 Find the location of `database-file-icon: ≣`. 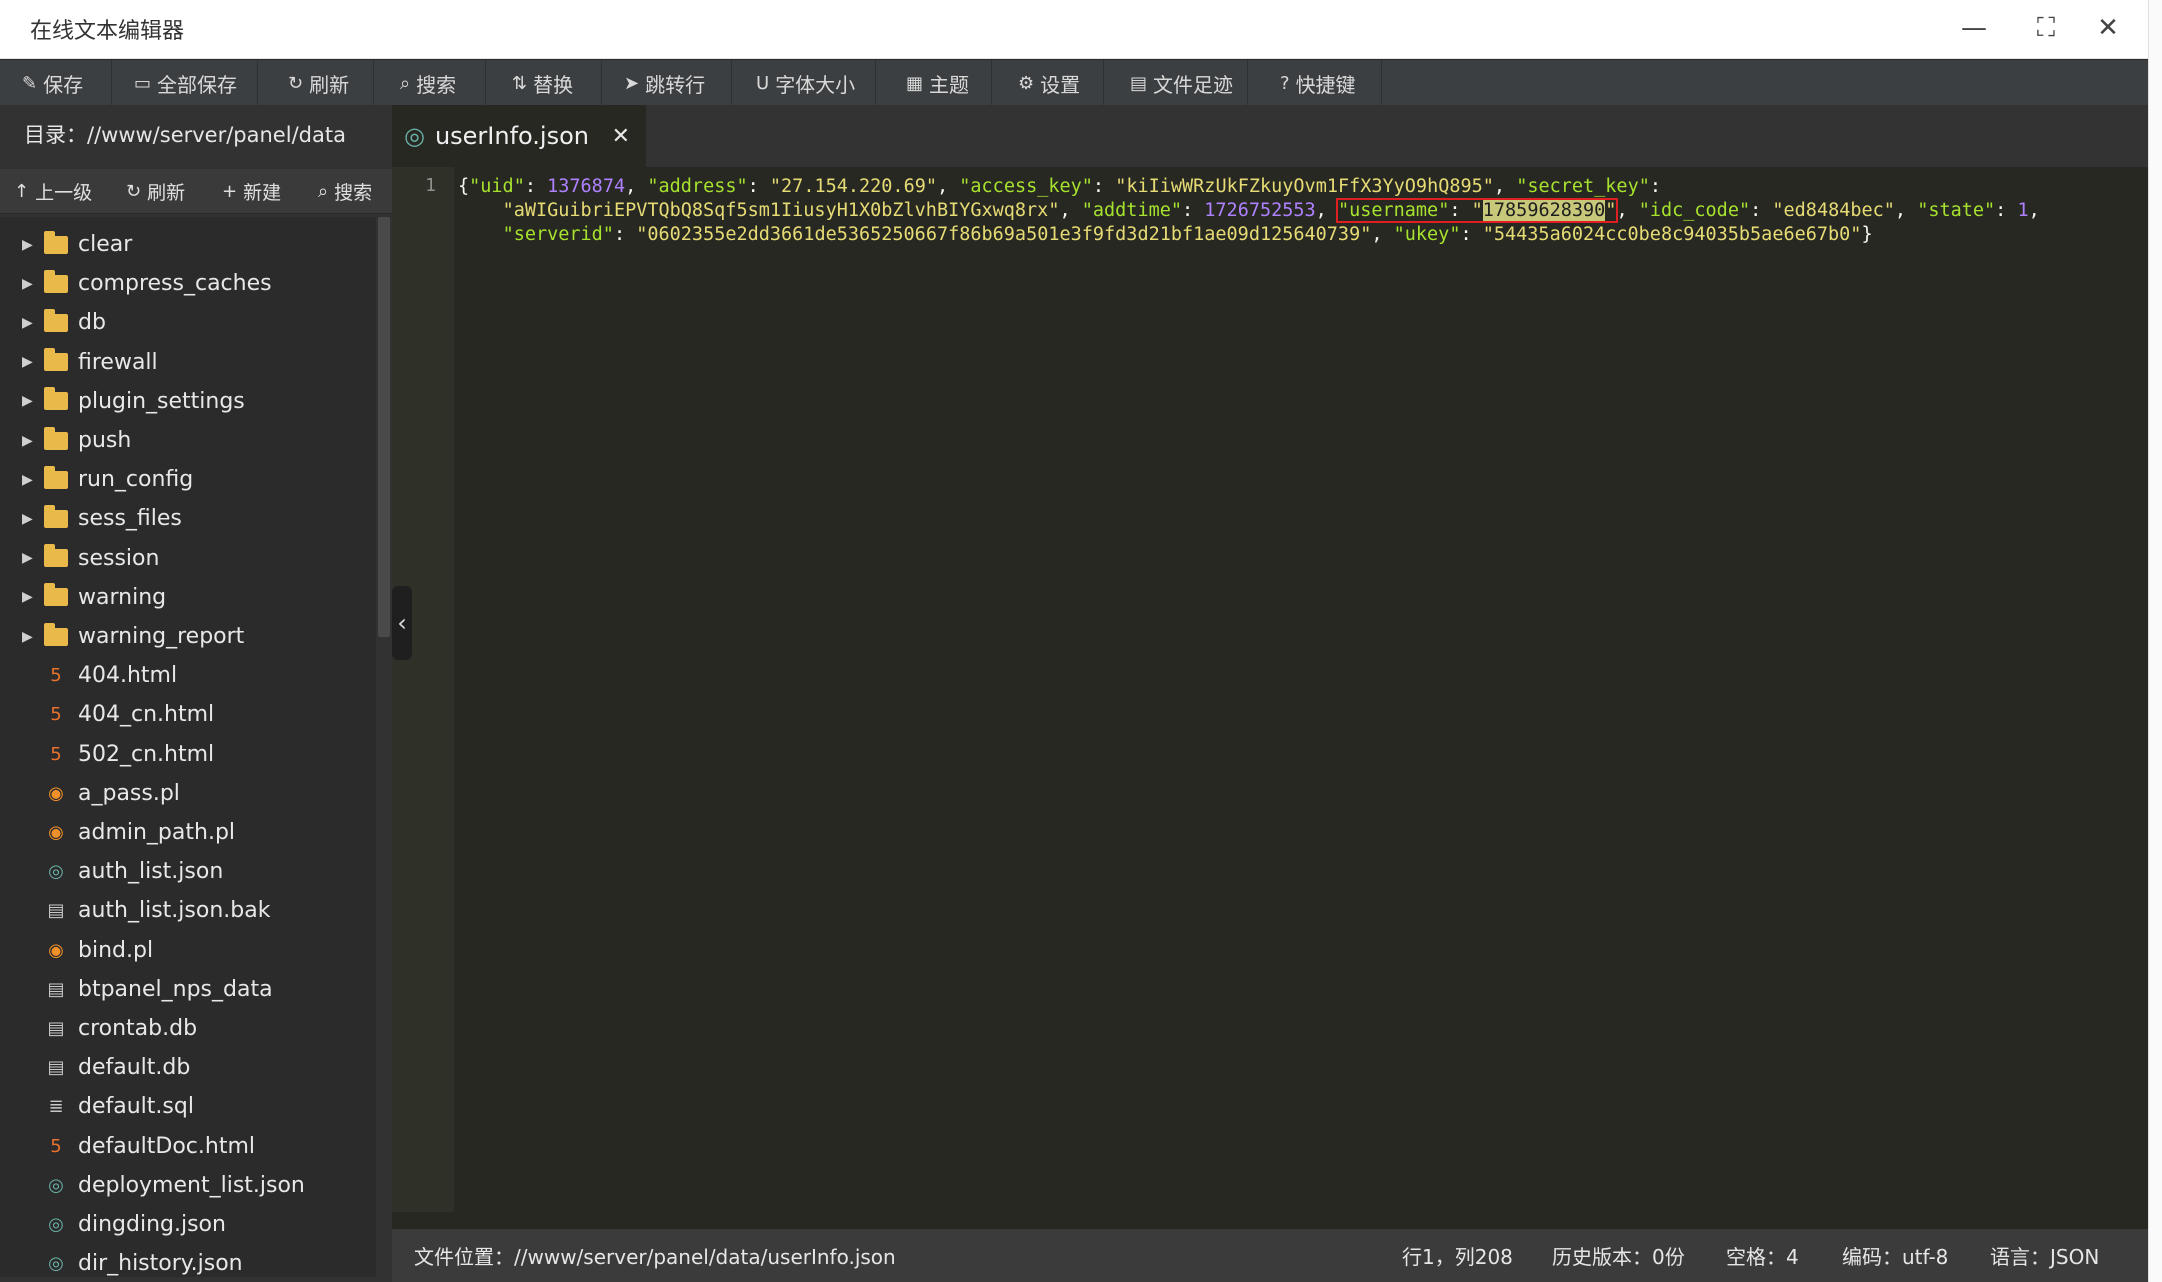

database-file-icon: ≣ is located at coordinates (56, 1107).